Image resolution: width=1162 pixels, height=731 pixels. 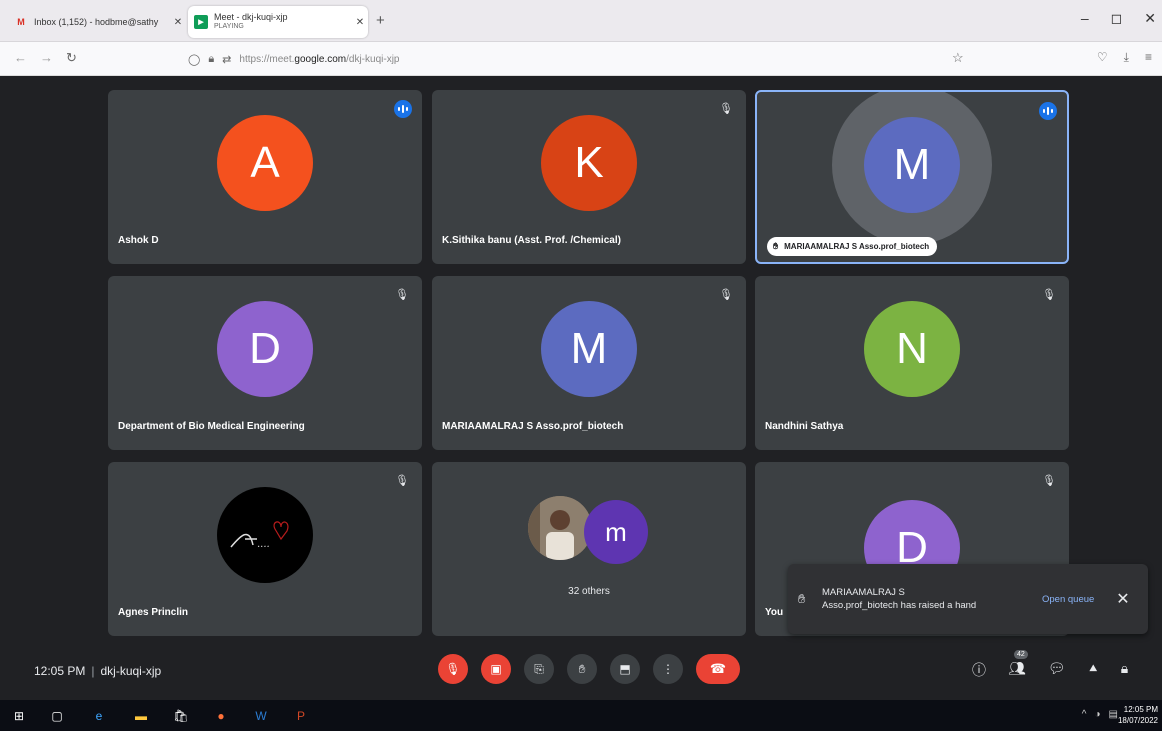 What do you see at coordinates (589, 591) in the screenshot?
I see `others-count-label: 32 others` at bounding box center [589, 591].